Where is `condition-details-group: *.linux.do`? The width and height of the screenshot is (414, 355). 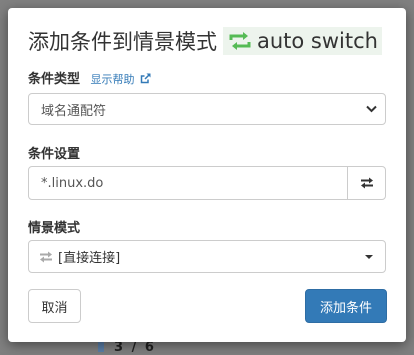 condition-details-group: *.linux.do is located at coordinates (207, 183).